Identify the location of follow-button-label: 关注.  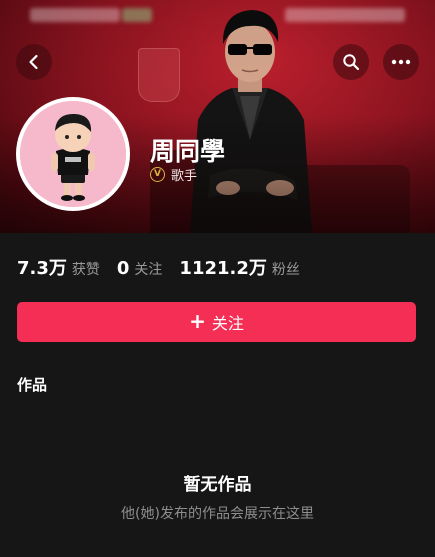
(227, 323).